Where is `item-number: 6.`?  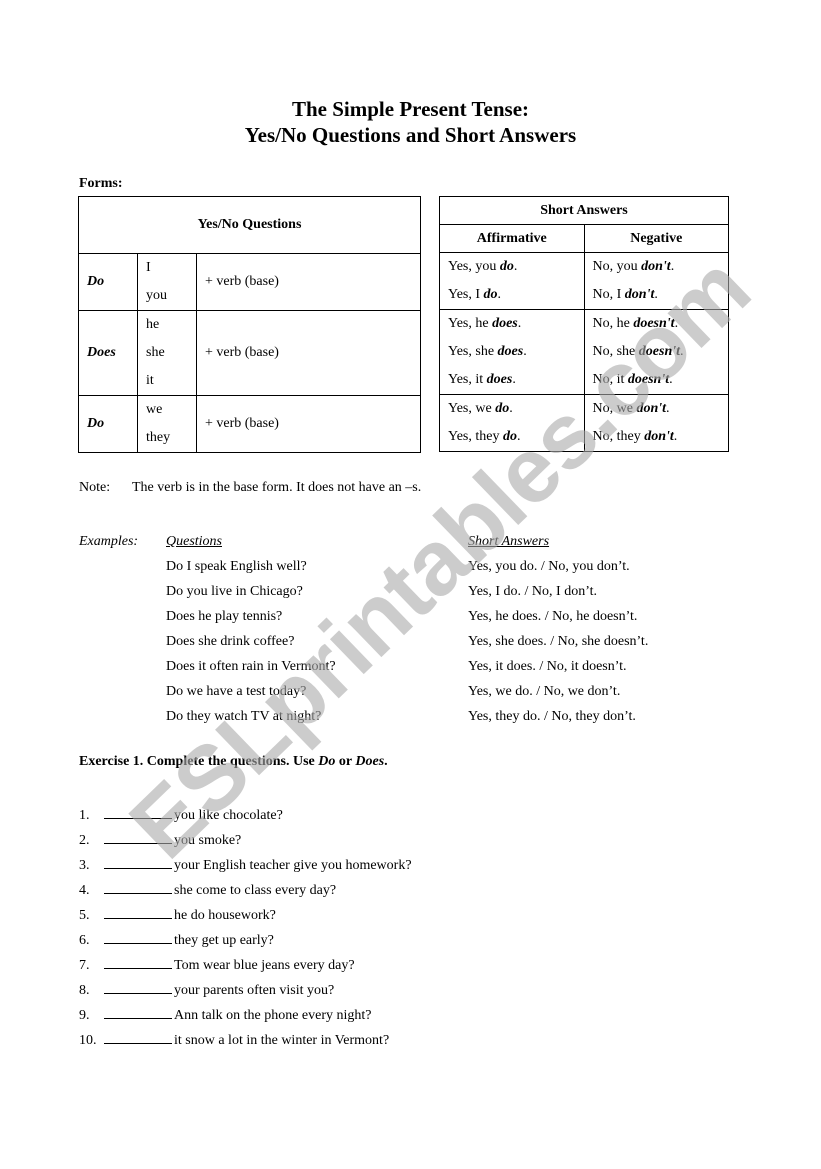
item-number: 6. is located at coordinates (84, 940).